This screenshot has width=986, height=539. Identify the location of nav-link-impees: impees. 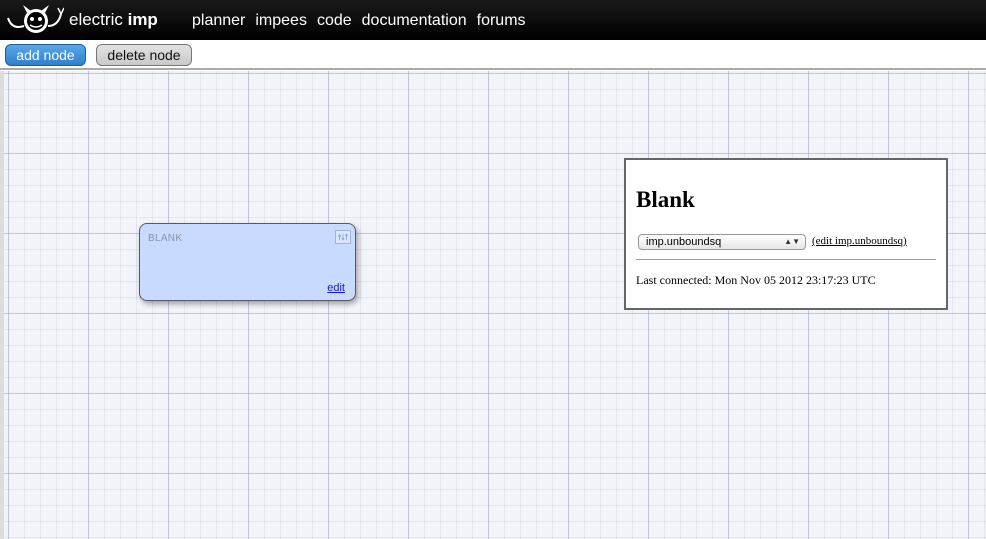
(281, 21).